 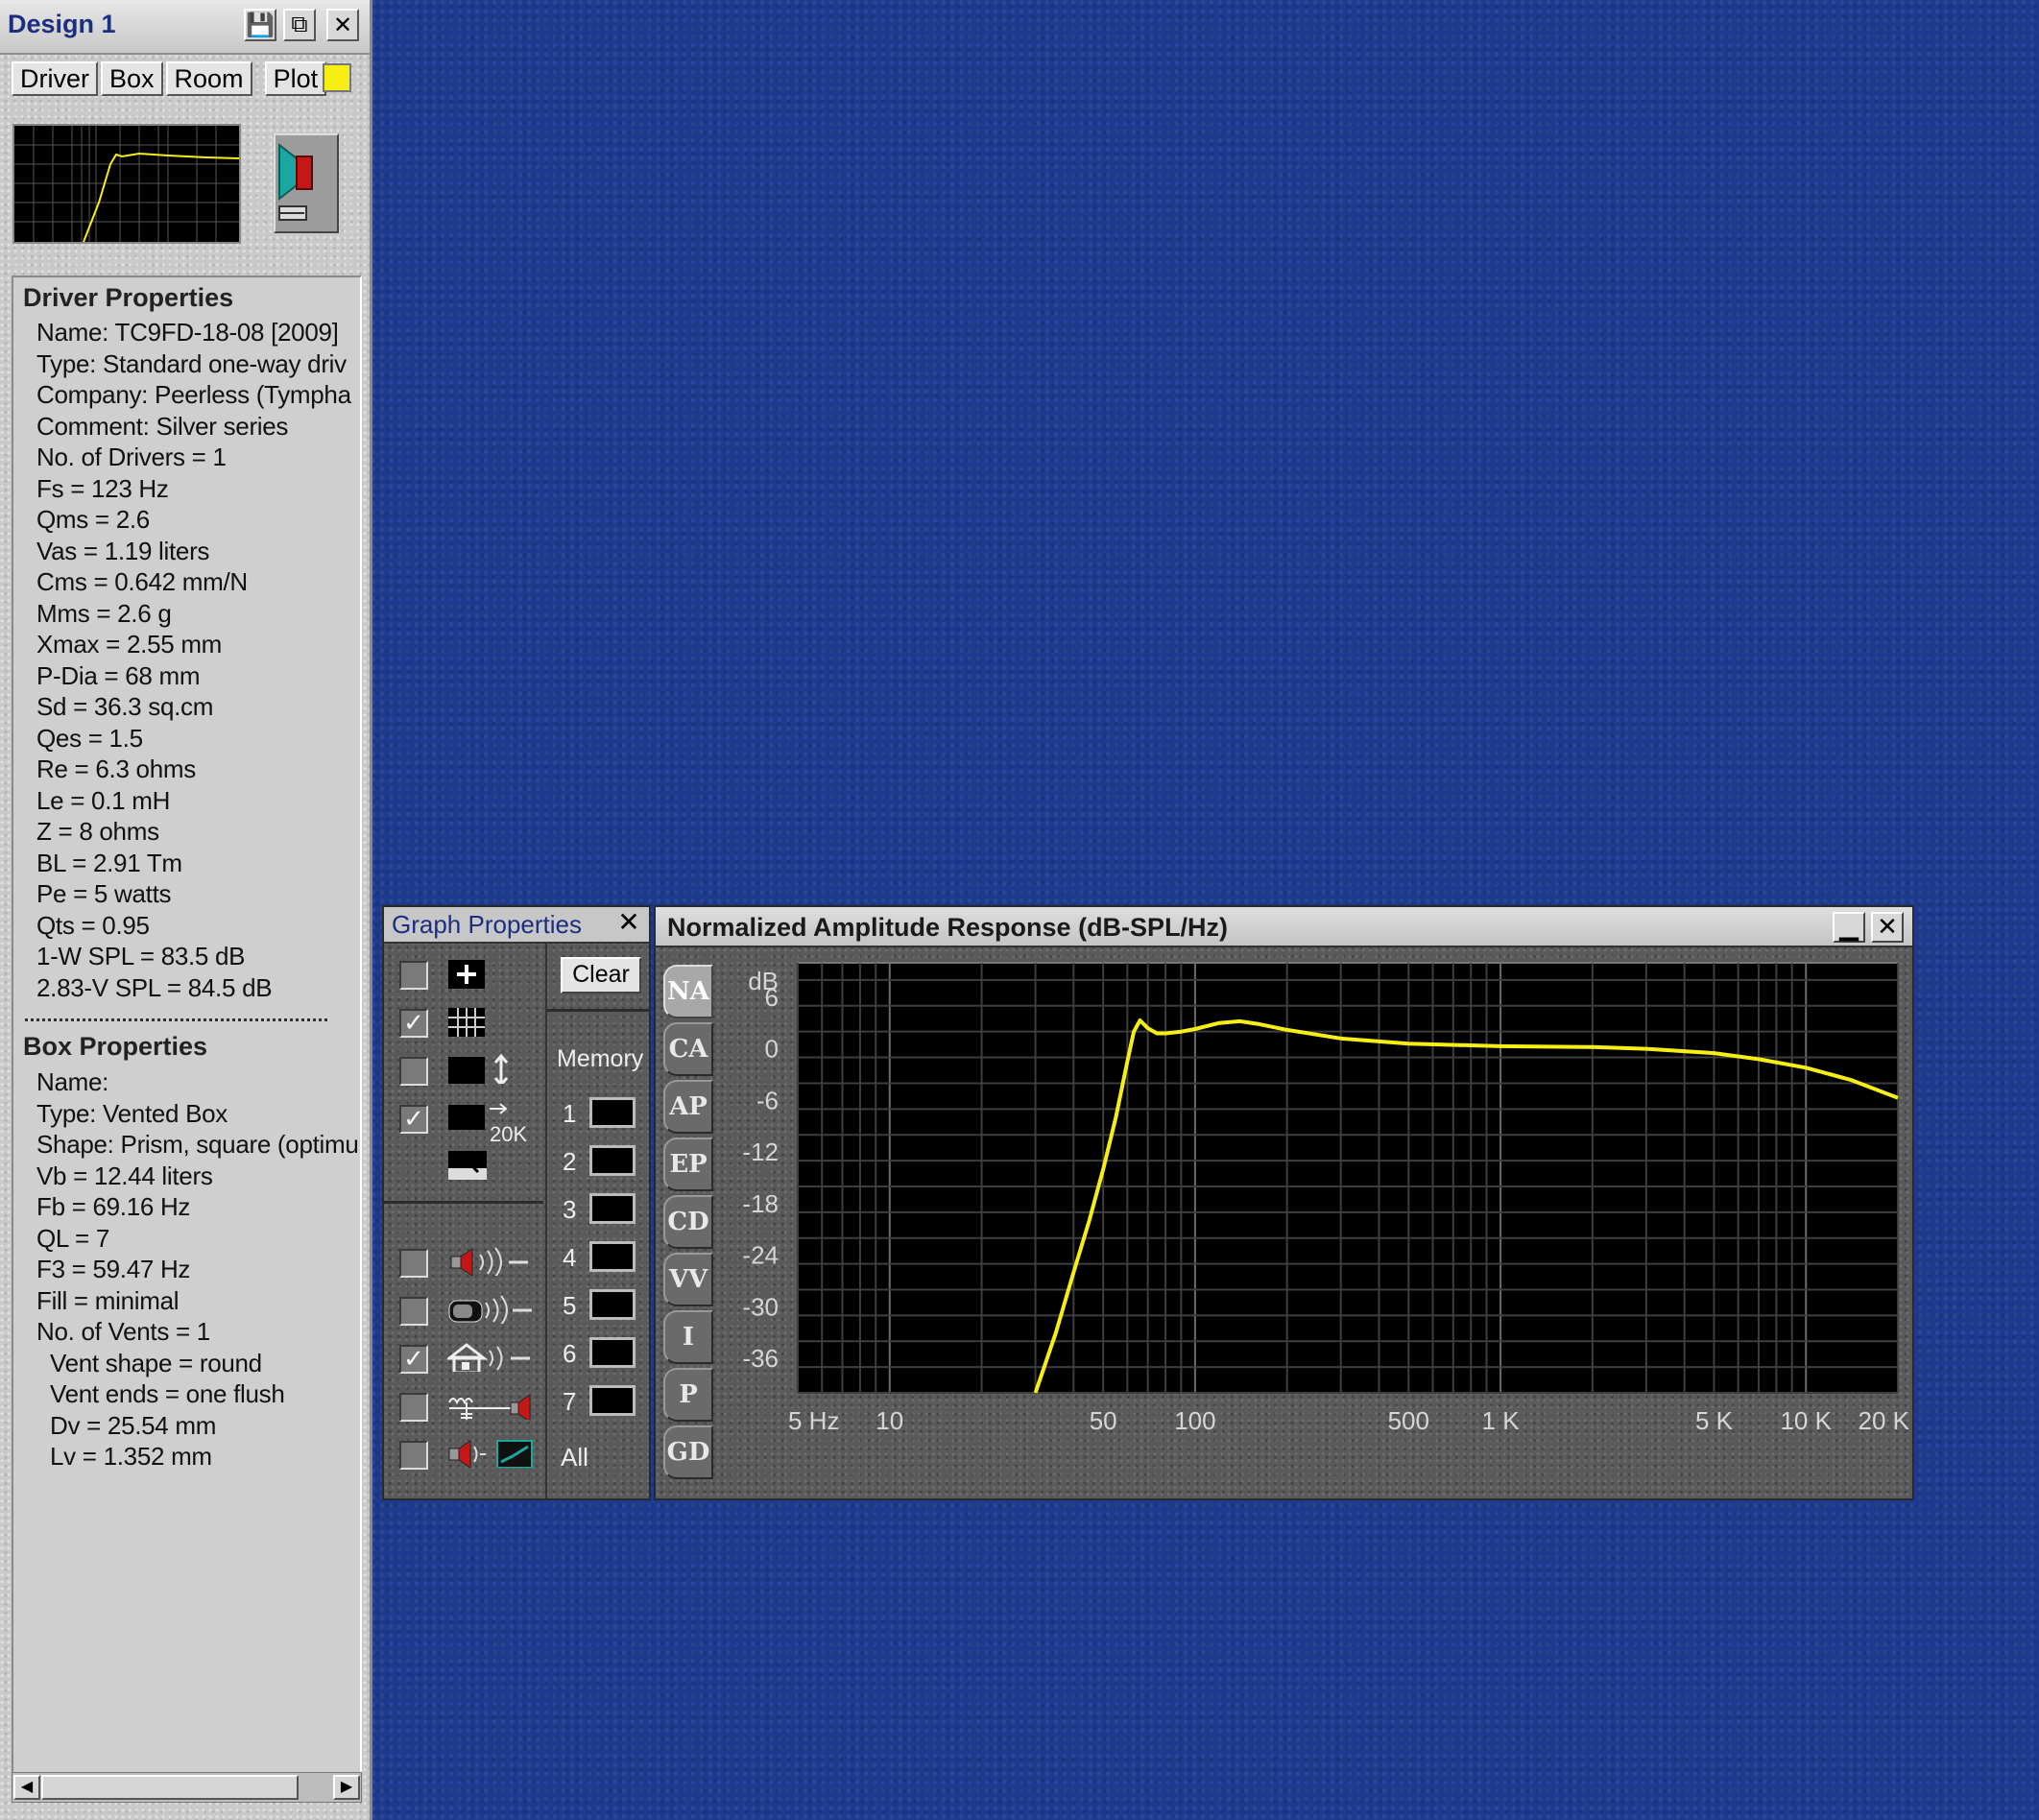 What do you see at coordinates (772, 1049) in the screenshot?
I see `y-tick-label: 0` at bounding box center [772, 1049].